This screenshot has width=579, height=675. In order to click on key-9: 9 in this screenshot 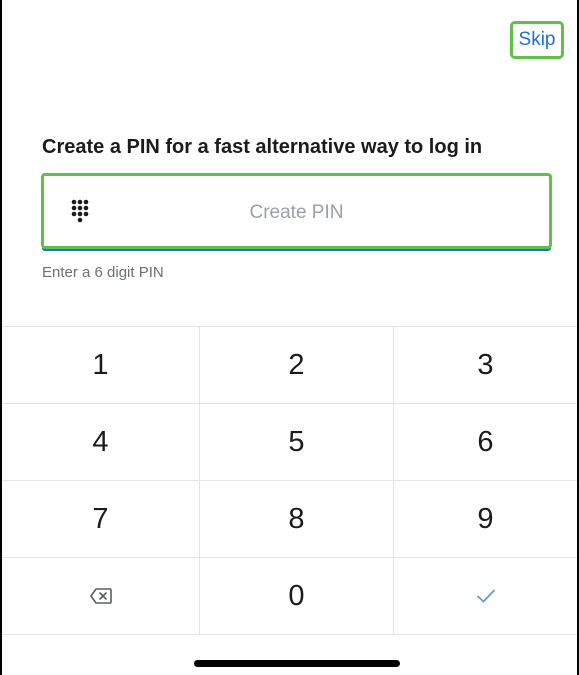, I will do `click(485, 519)`.